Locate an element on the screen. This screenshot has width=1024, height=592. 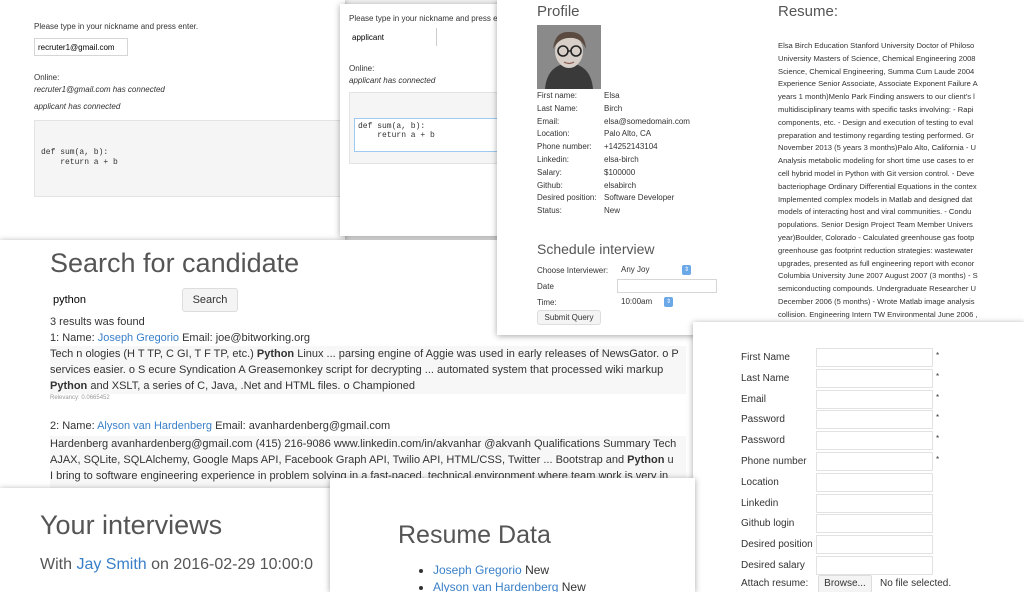
signup-field-label: Desired salary is located at coordinates (773, 565).